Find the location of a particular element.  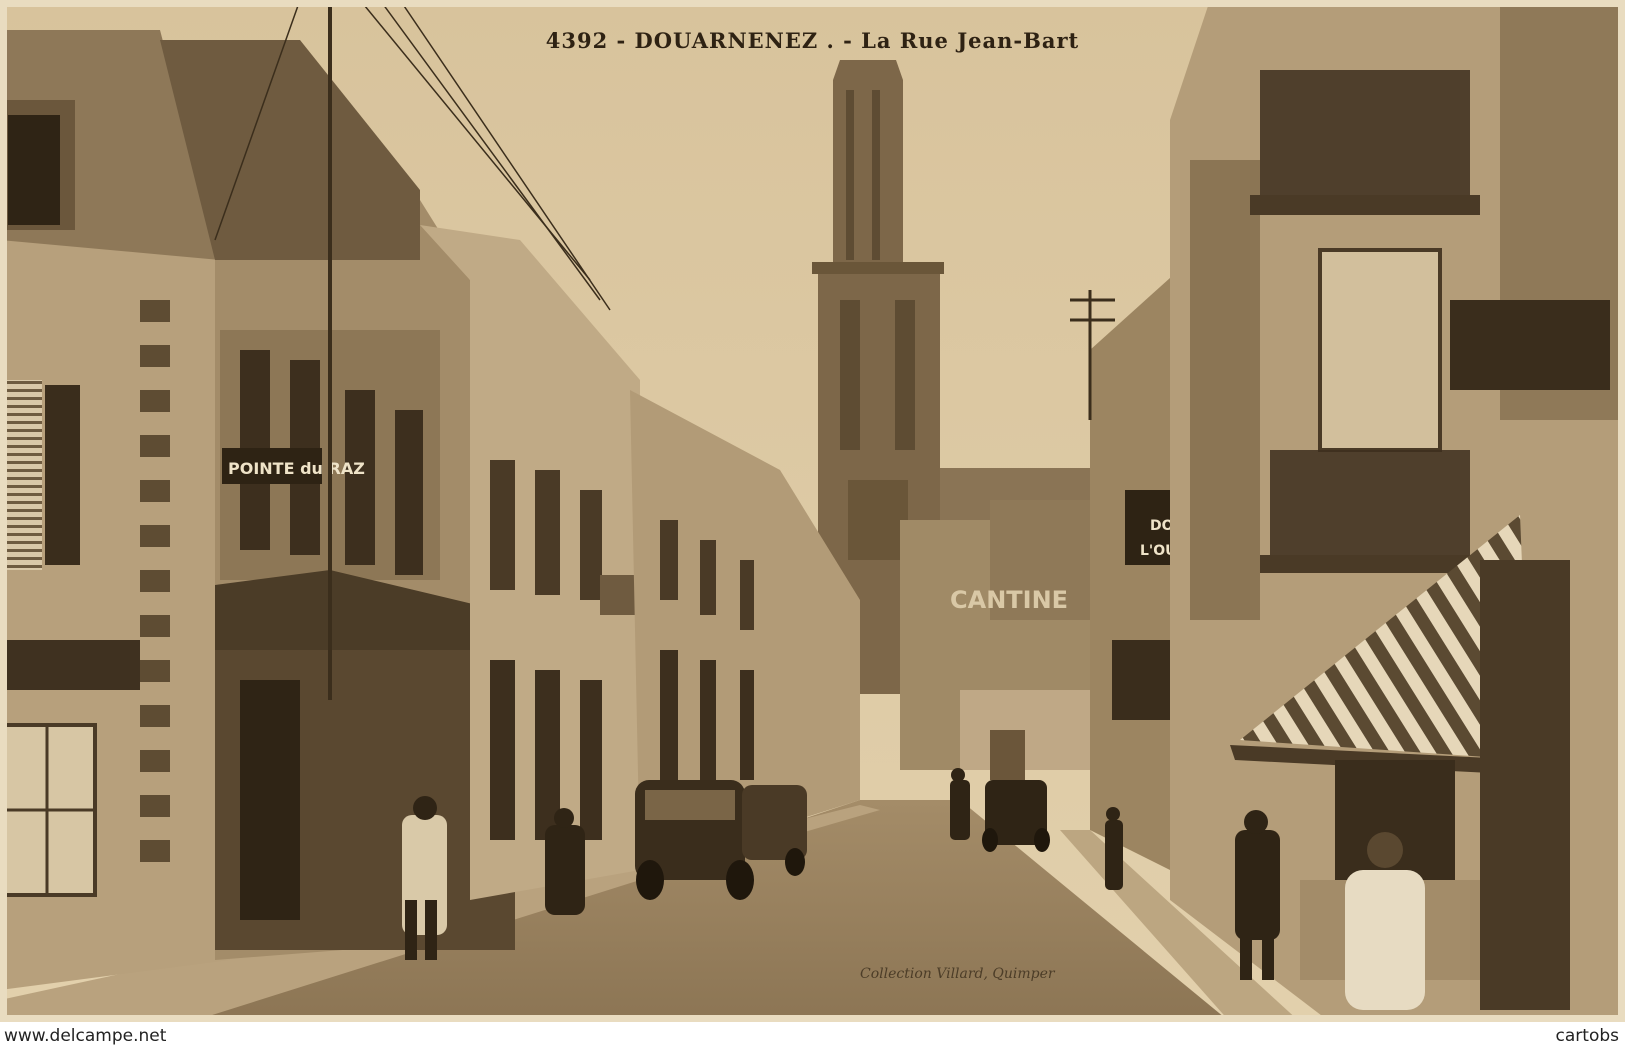

cartobs-watermark: cartobs is located at coordinates (1587, 1036).